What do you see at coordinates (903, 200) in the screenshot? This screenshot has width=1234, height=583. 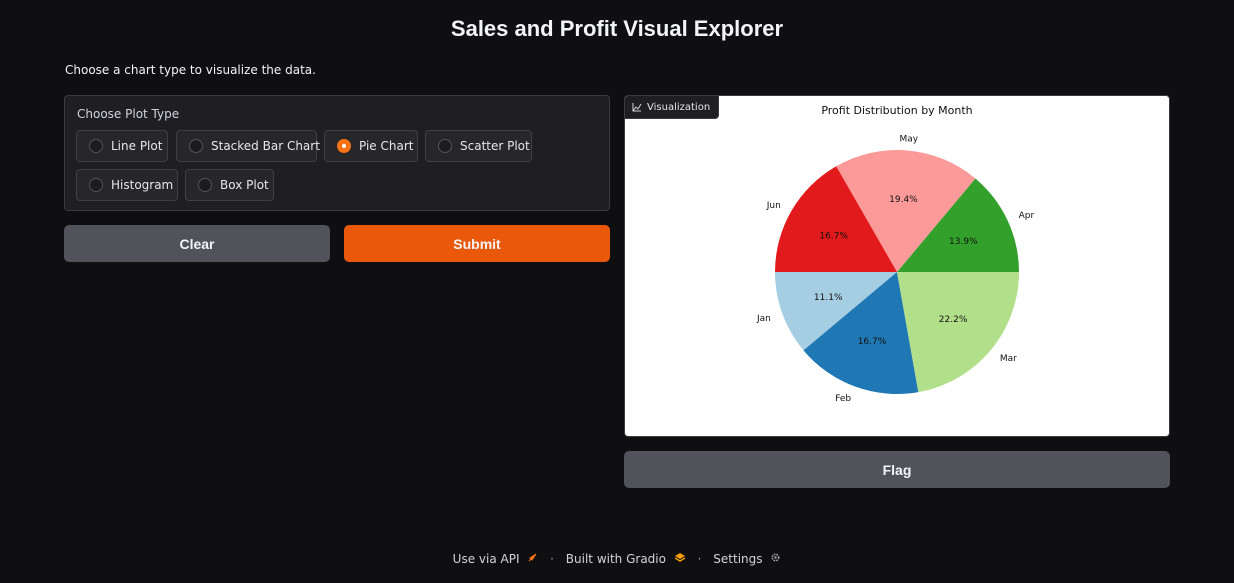 I see `pie-percent-label: 19.4%` at bounding box center [903, 200].